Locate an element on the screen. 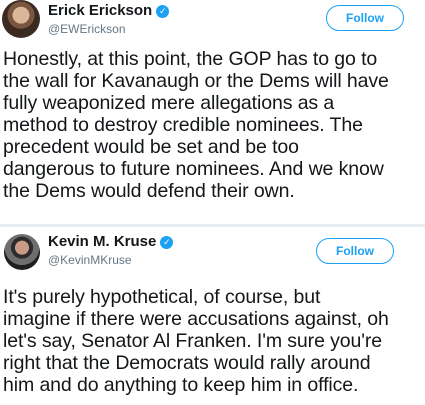 The width and height of the screenshot is (425, 405). author-handle: @EWErickson is located at coordinates (87, 29).